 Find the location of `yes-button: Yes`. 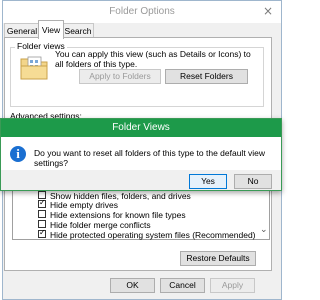

yes-button: Yes is located at coordinates (208, 181).